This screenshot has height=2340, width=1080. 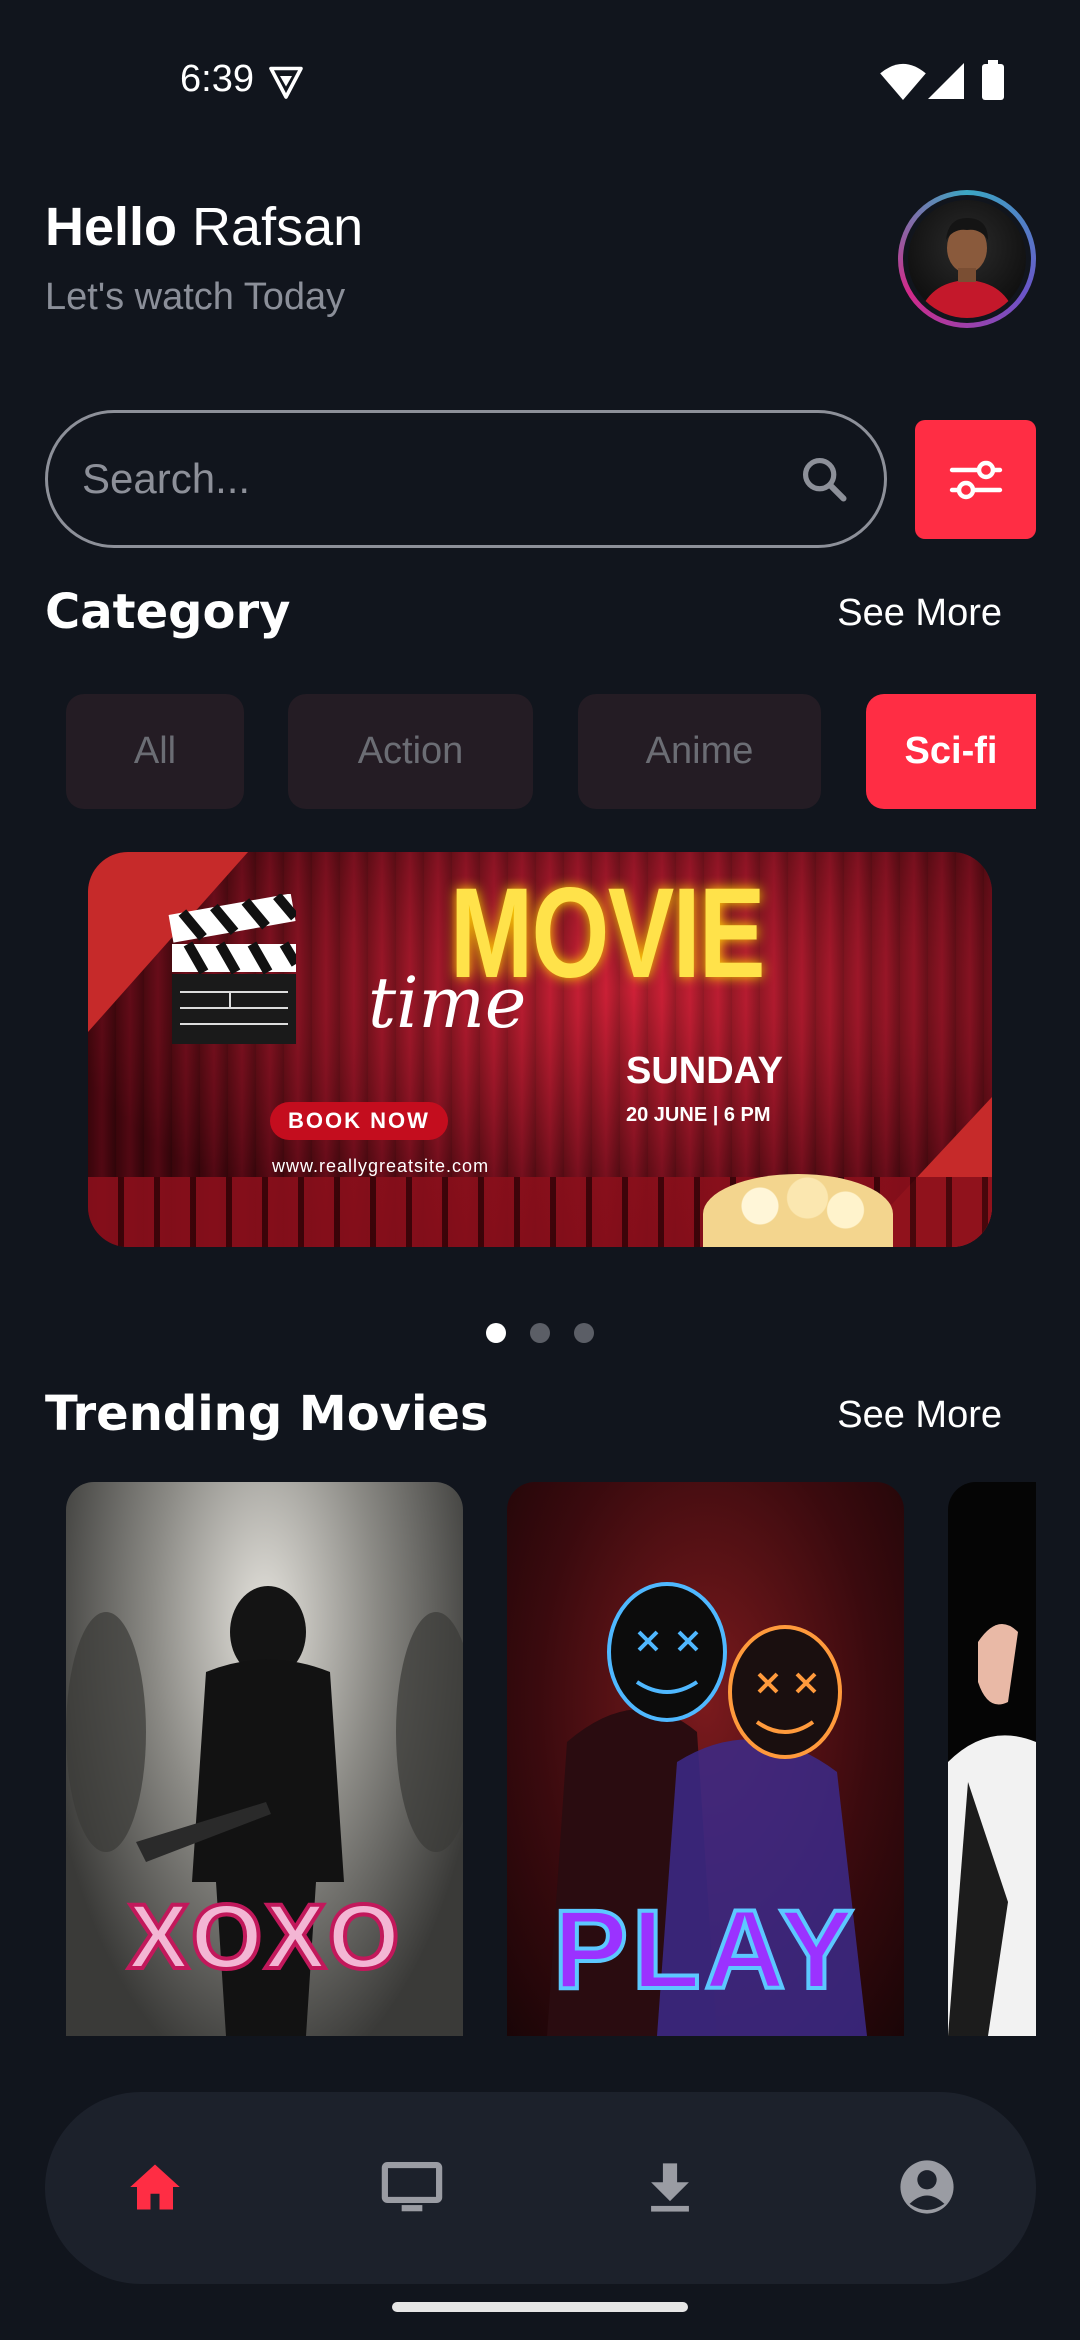 What do you see at coordinates (699, 751) in the screenshot?
I see `chip-anime: Anime` at bounding box center [699, 751].